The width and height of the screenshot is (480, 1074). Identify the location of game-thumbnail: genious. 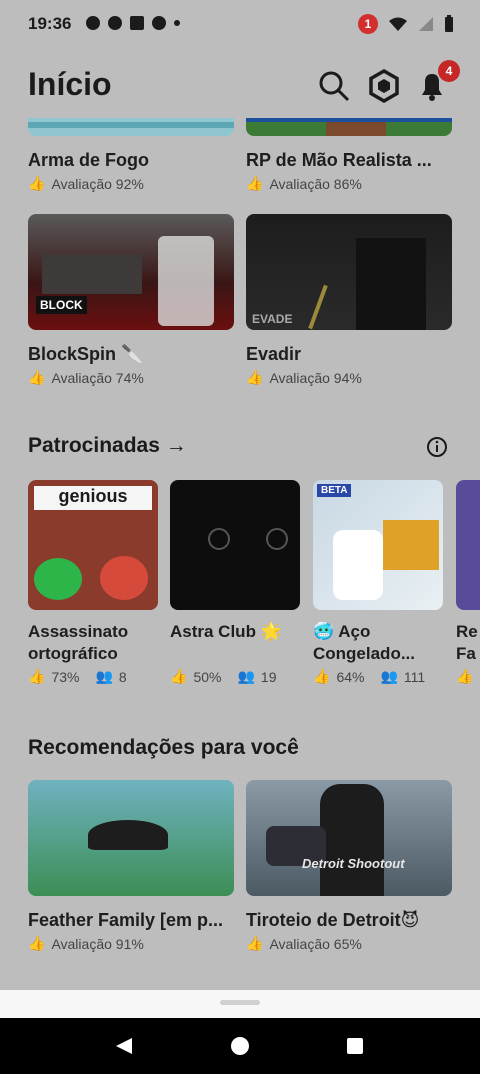
(93, 545).